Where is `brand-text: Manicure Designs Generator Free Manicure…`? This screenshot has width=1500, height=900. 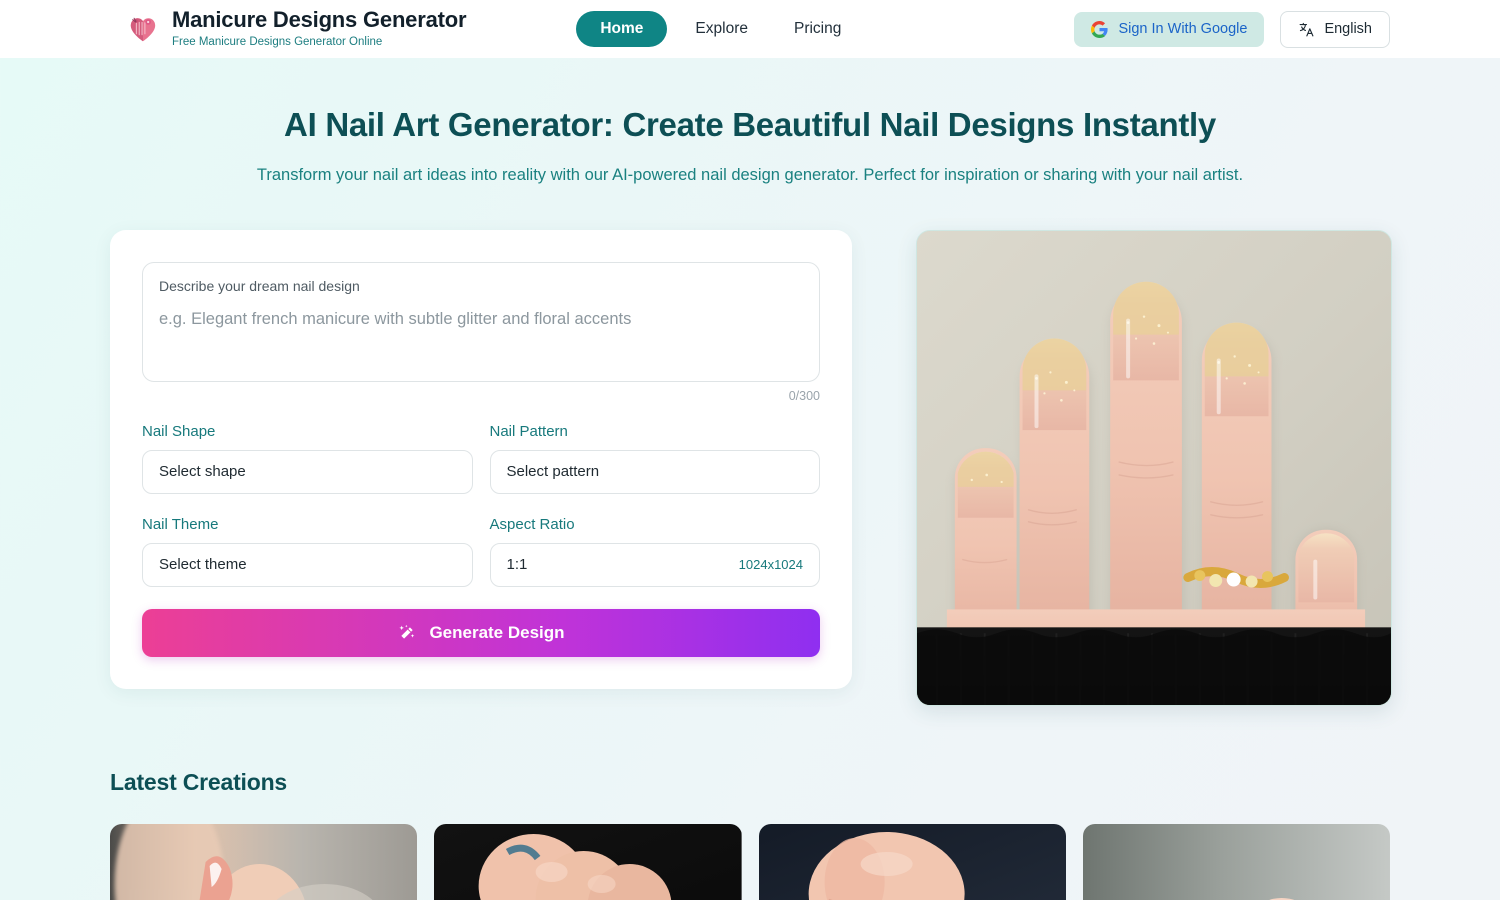
brand-text: Manicure Designs Generator Free Manicure… is located at coordinates (319, 28).